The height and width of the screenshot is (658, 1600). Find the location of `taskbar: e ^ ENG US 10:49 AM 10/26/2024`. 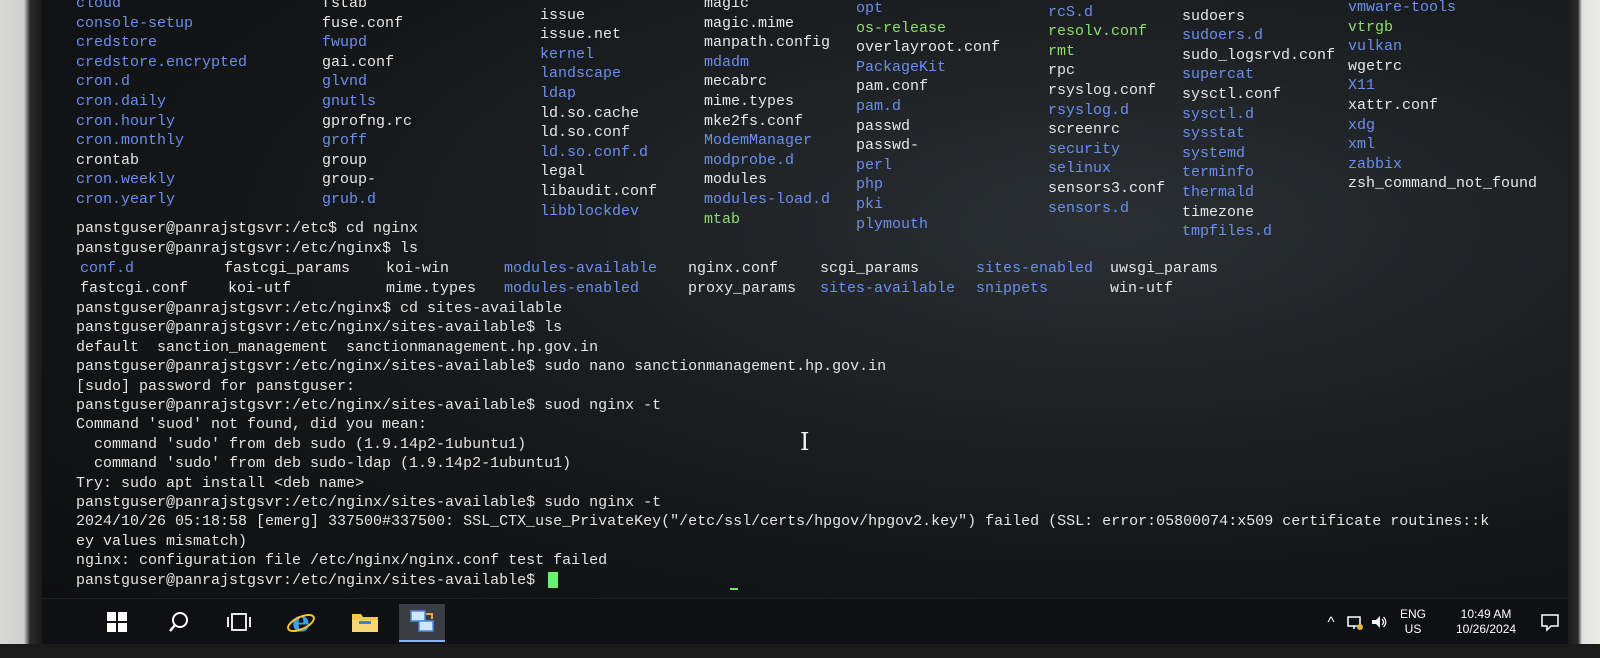

taskbar: e ^ ENG US 10:49 AM 10/26/2024 is located at coordinates (805, 621).